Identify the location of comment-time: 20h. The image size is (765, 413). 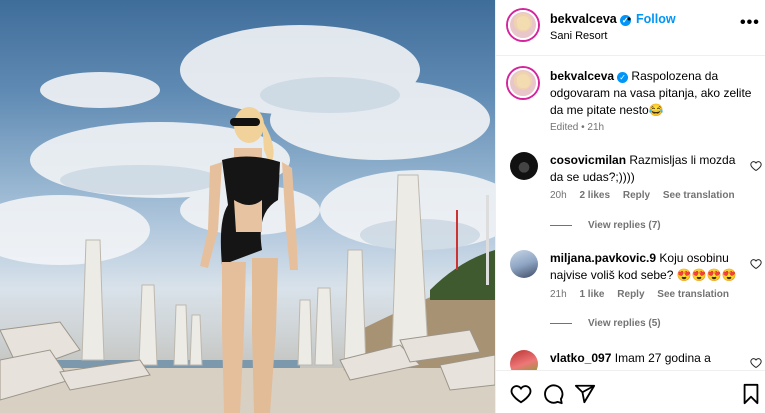
(558, 195).